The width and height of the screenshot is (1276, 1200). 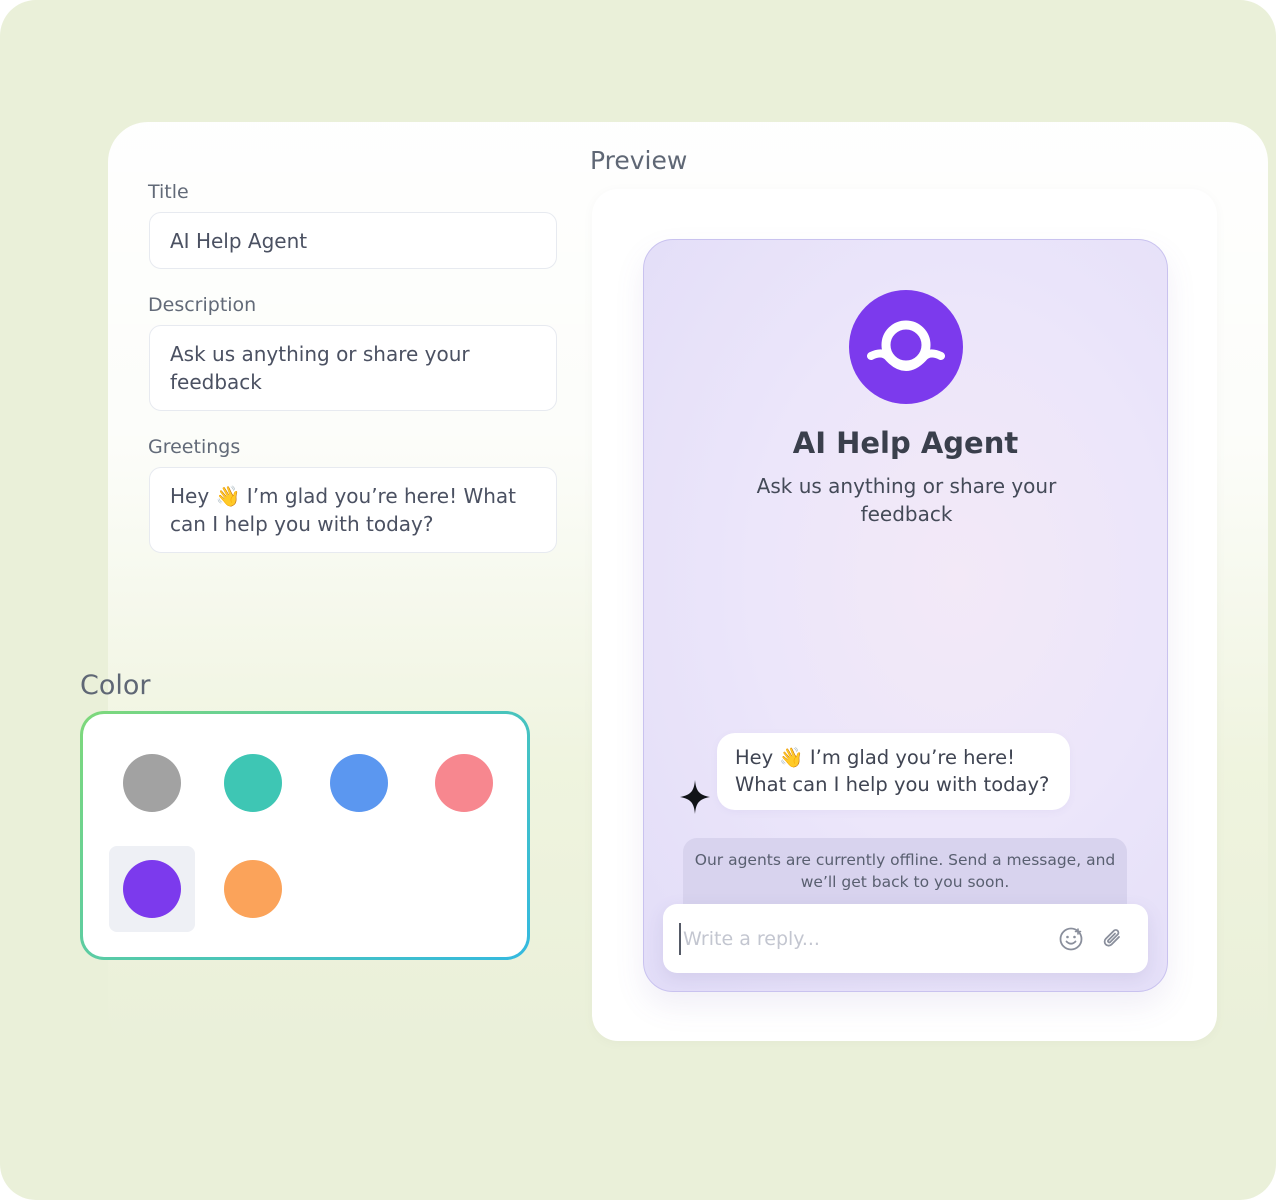 I want to click on swatch-purple-slot-selected, so click(x=152, y=889).